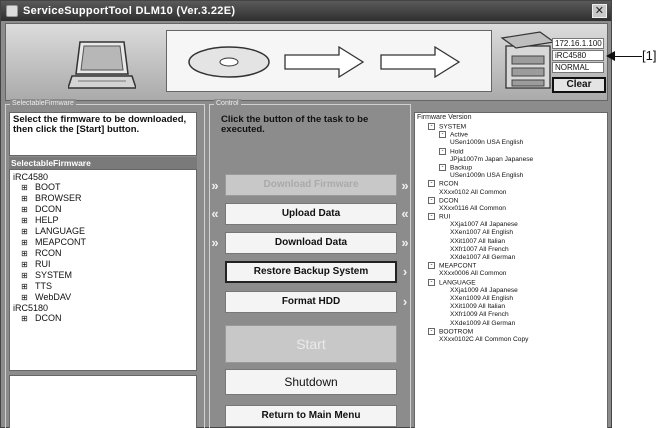  Describe the element at coordinates (473, 192) in the screenshot. I see `firmware-version-text: XXxx0102 All Common` at that location.